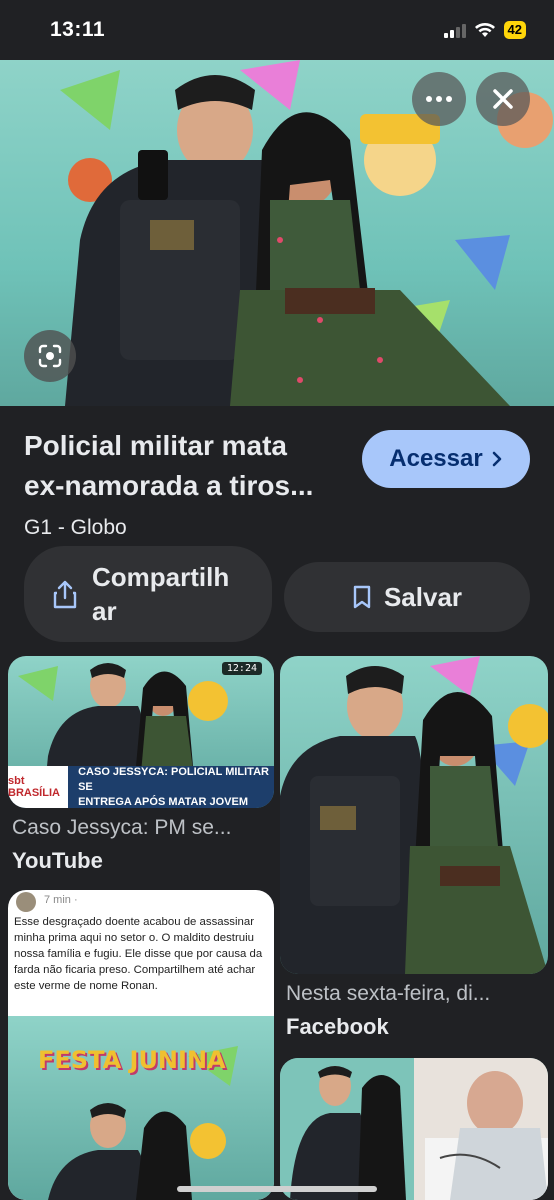  What do you see at coordinates (241, 668) in the screenshot?
I see `video-duration: 12:24` at bounding box center [241, 668].